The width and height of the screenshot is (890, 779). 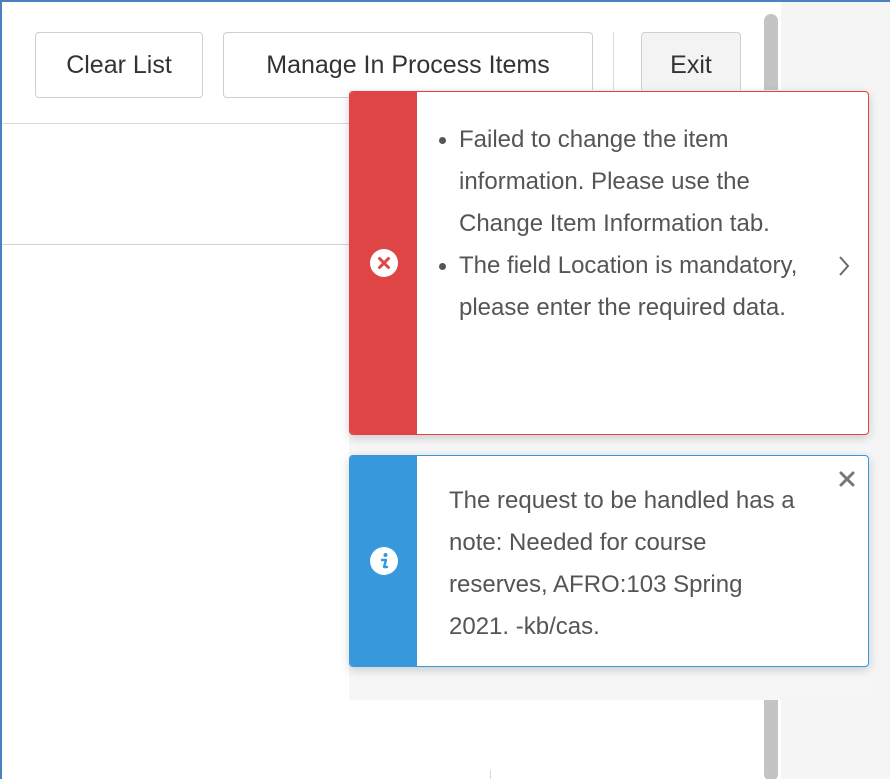 What do you see at coordinates (119, 65) in the screenshot?
I see `clear-list-button: Clear List` at bounding box center [119, 65].